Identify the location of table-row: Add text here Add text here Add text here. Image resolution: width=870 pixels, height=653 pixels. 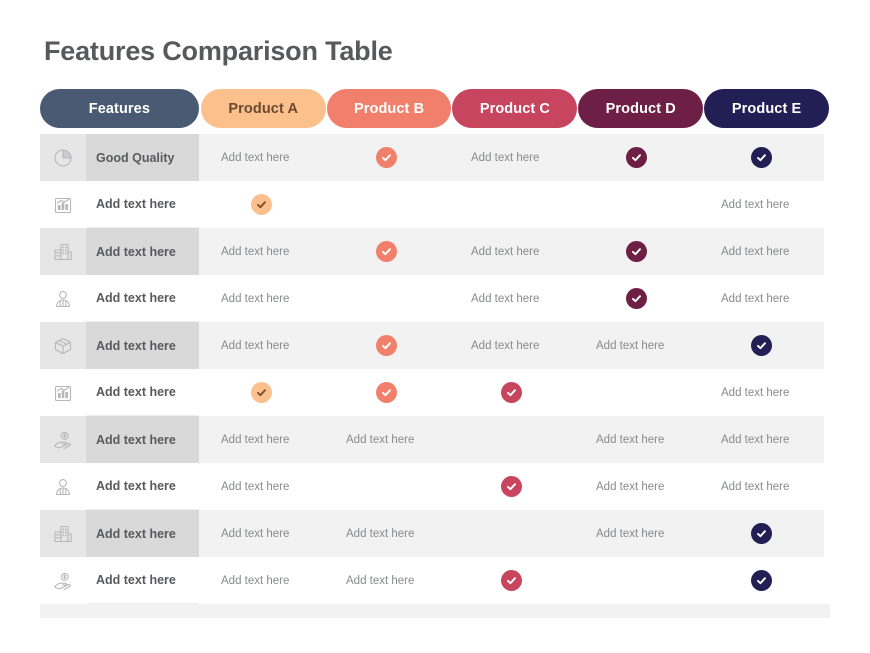
(435, 580).